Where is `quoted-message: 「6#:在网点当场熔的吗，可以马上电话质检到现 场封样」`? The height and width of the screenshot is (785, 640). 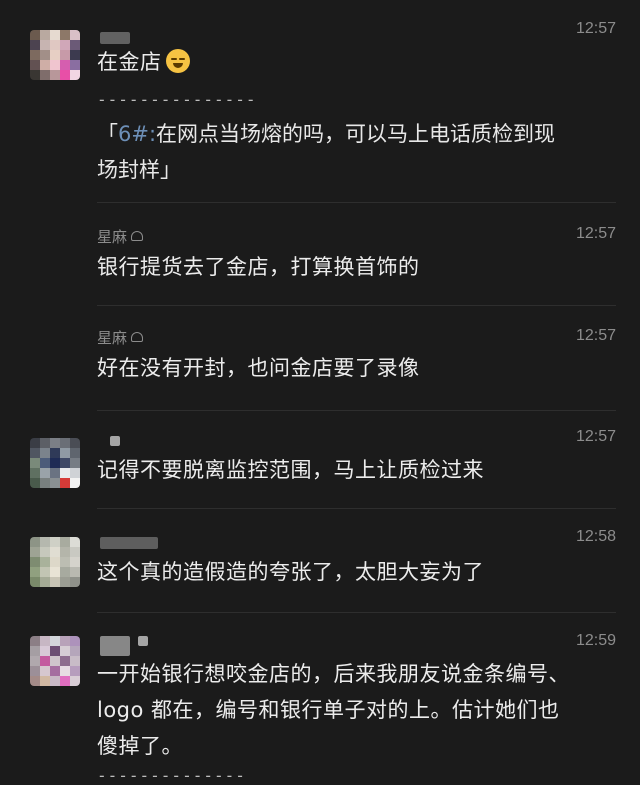 quoted-message: 「6#:在网点当场熔的吗，可以马上电话质检到现 场封样」 is located at coordinates (326, 152).